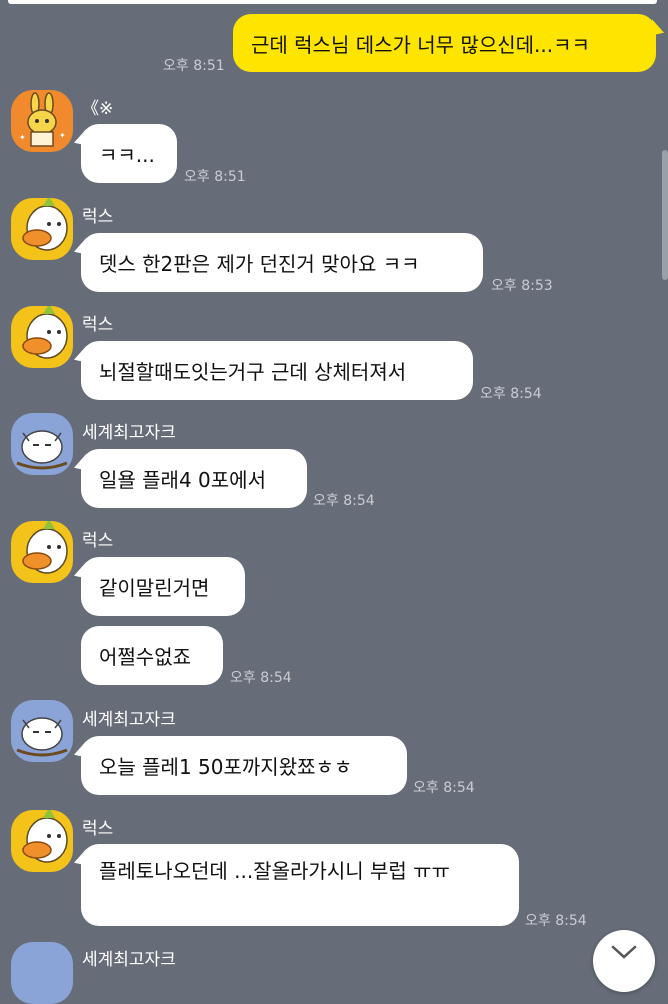  What do you see at coordinates (194, 478) in the screenshot?
I see `message-bubble: 일욜 플래4 0포에서` at bounding box center [194, 478].